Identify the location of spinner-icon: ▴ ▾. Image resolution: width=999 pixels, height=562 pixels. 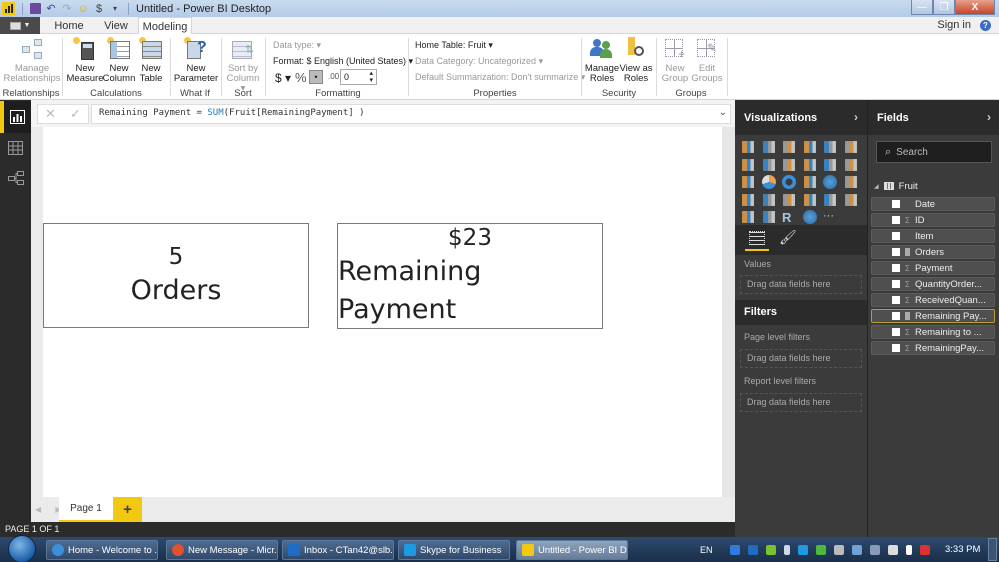
(371, 77).